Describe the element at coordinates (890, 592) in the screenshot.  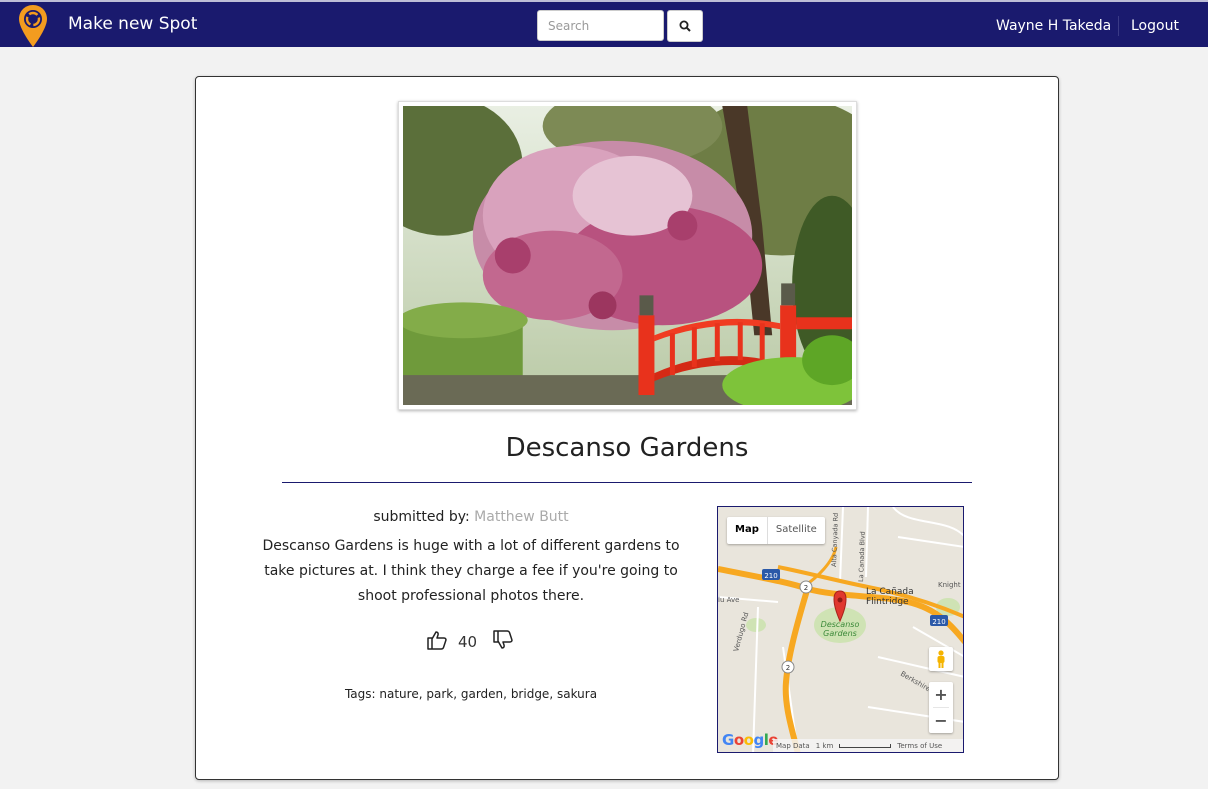
I see `map-label: La Cañada` at that location.